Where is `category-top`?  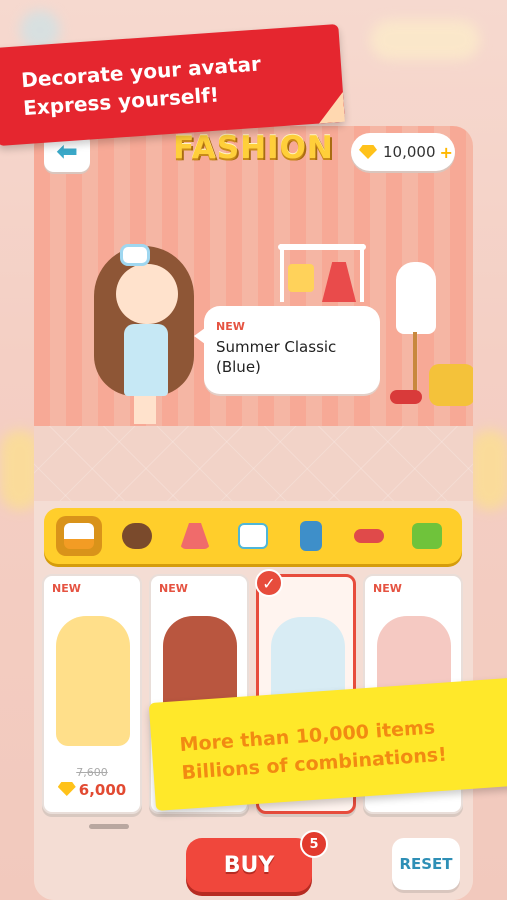 category-top is located at coordinates (253, 536).